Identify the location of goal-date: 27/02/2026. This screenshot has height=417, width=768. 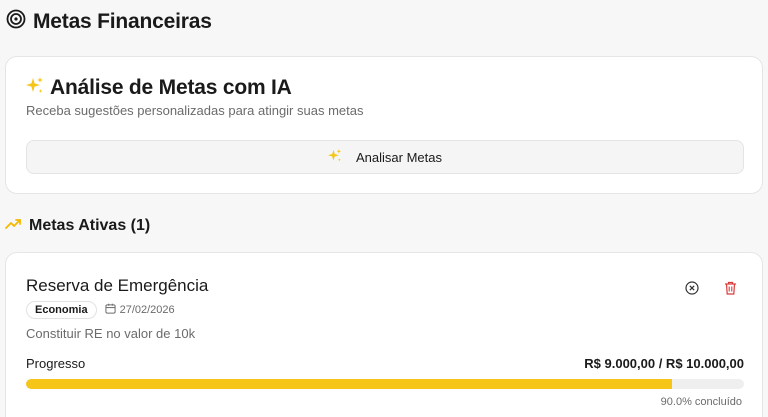
(139, 310).